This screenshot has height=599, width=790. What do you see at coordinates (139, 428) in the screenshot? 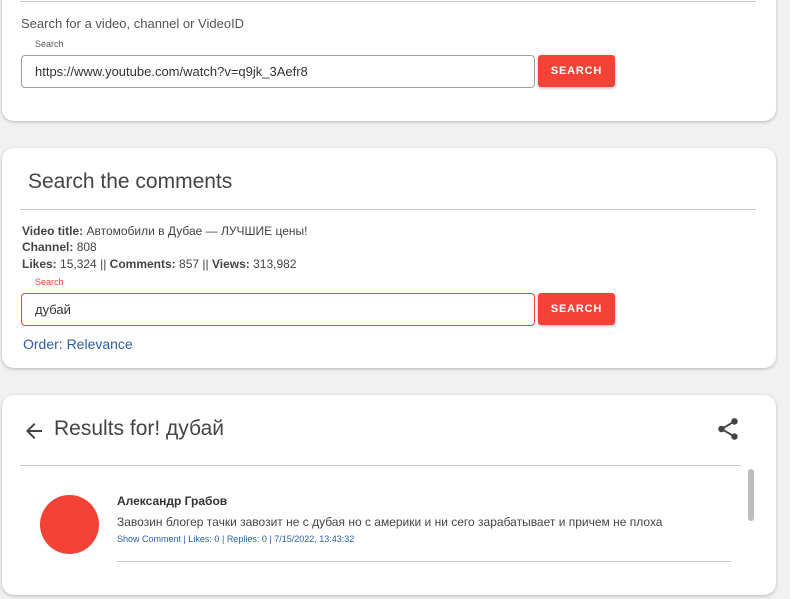
I see `results-title: Results for! дубай` at bounding box center [139, 428].